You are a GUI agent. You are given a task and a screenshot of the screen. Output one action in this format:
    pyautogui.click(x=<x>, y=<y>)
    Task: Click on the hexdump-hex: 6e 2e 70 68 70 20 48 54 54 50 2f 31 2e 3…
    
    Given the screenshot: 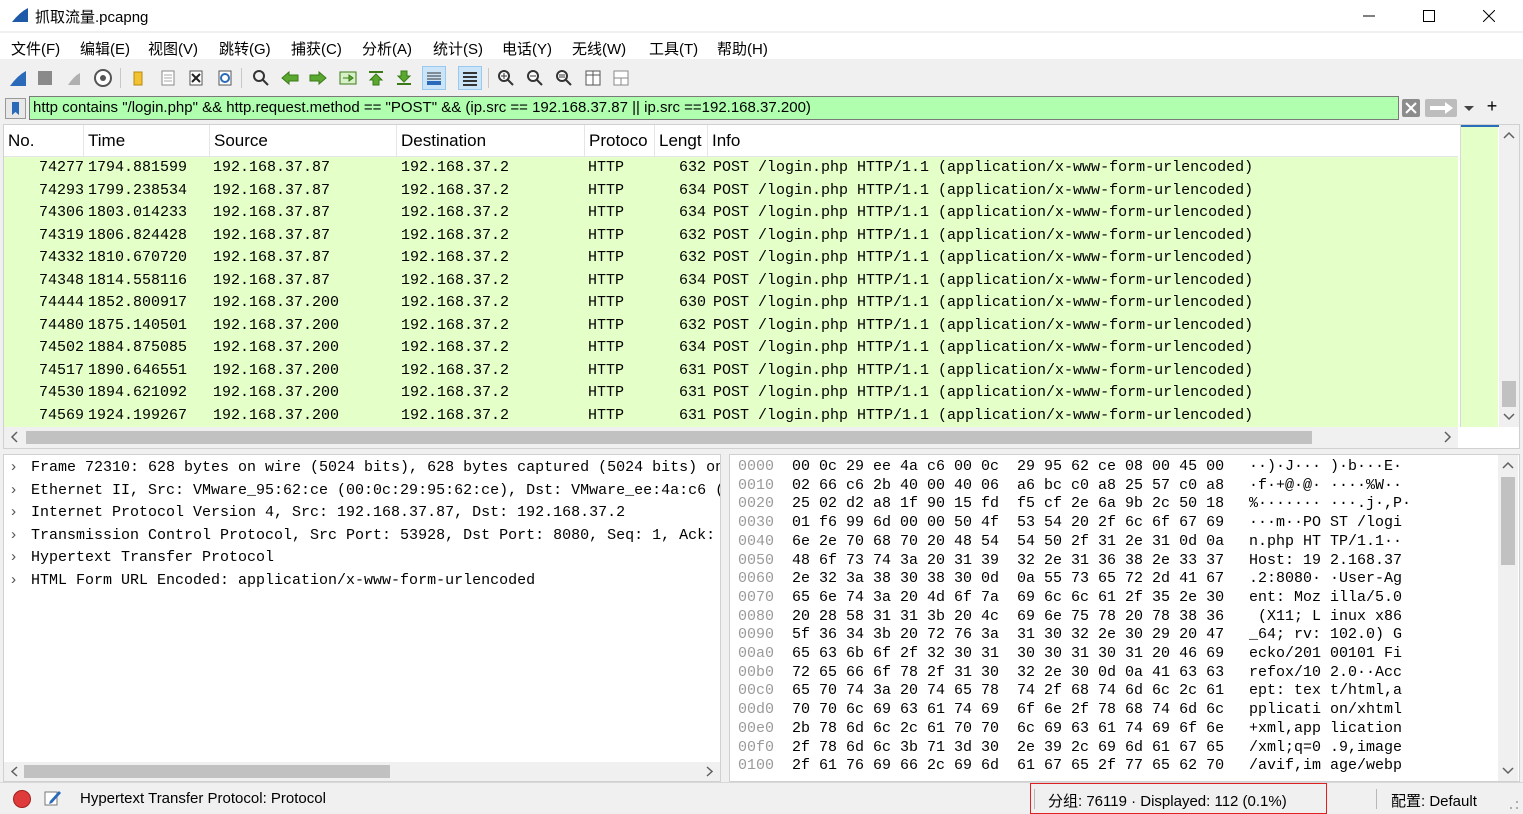 What is the action you would take?
    pyautogui.click(x=1008, y=542)
    